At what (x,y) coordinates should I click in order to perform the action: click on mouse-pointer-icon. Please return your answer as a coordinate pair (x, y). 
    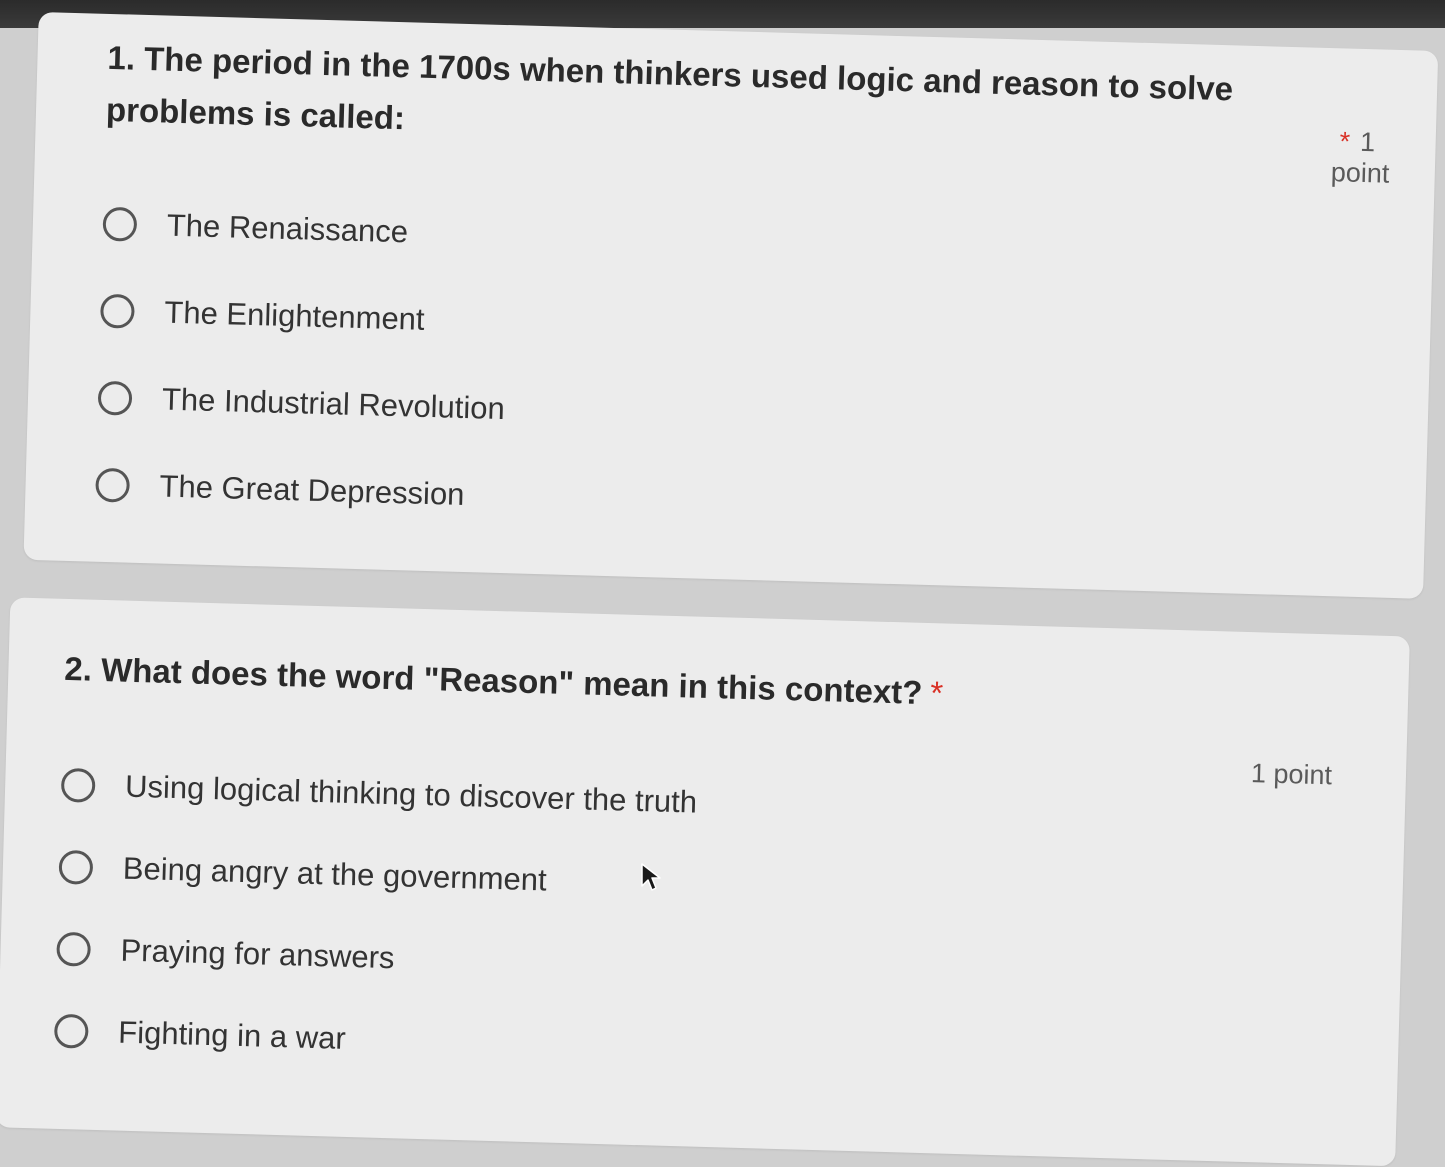
    Looking at the image, I should click on (651, 877).